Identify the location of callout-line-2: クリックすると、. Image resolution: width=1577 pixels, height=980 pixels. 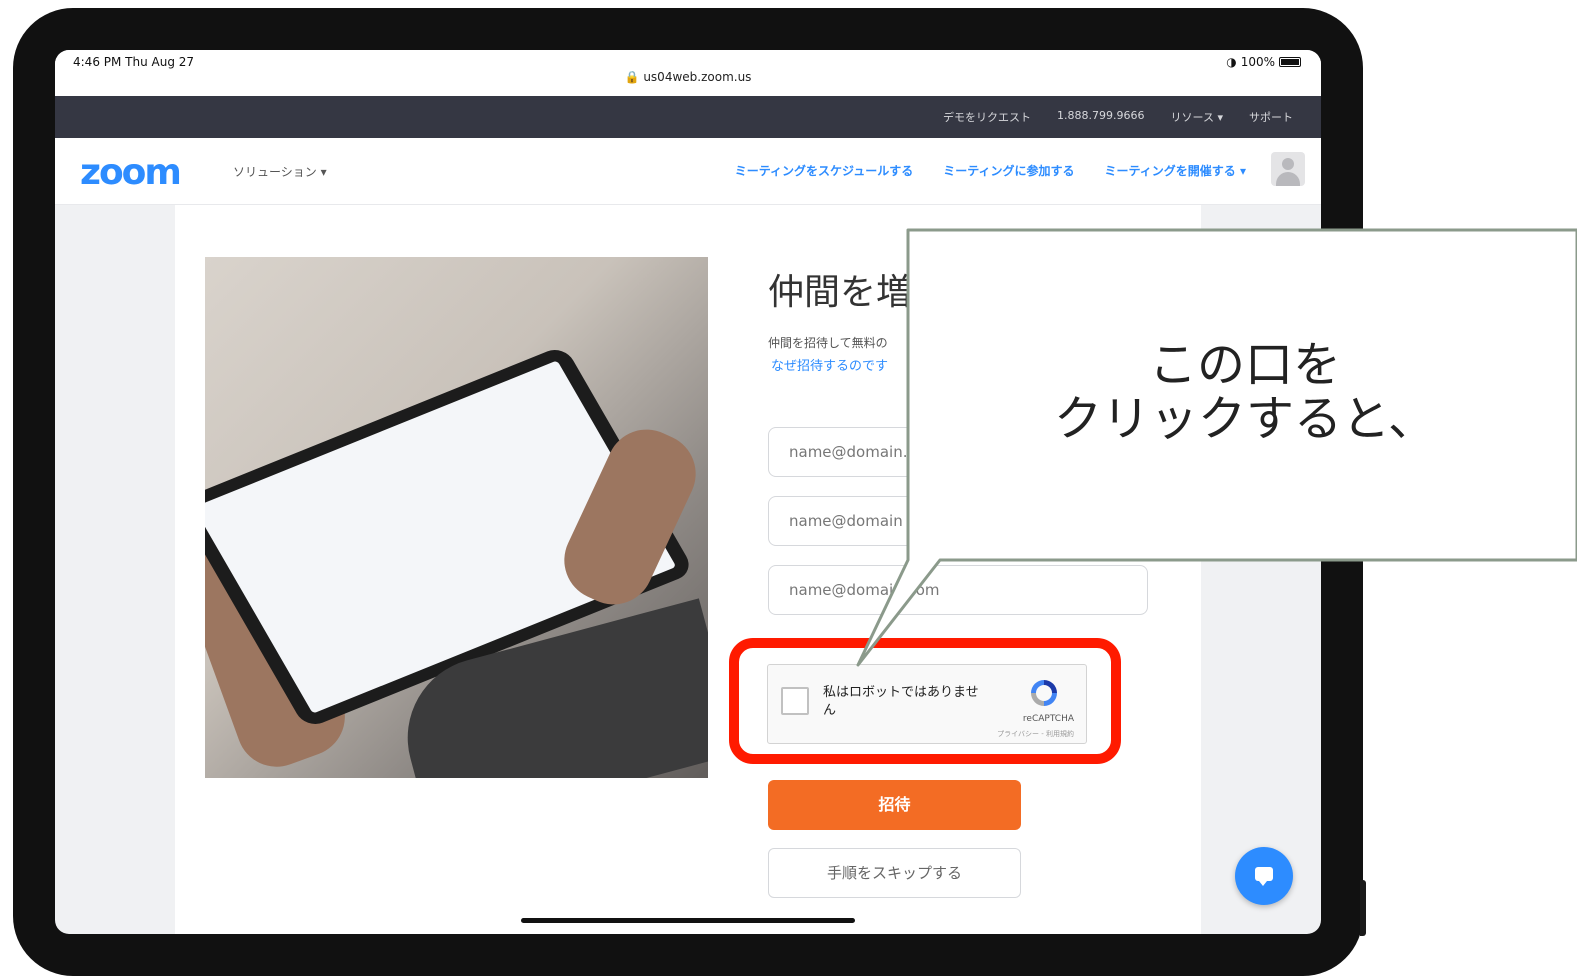
(1245, 419).